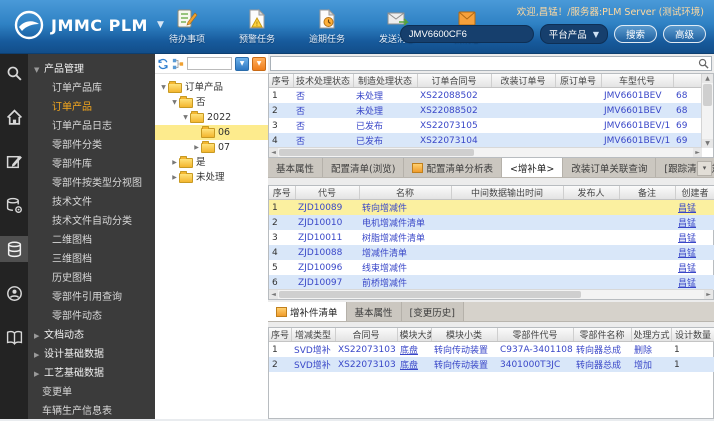 The height and width of the screenshot is (421, 714). What do you see at coordinates (211, 132) in the screenshot?
I see `tree-node-06: 06` at bounding box center [211, 132].